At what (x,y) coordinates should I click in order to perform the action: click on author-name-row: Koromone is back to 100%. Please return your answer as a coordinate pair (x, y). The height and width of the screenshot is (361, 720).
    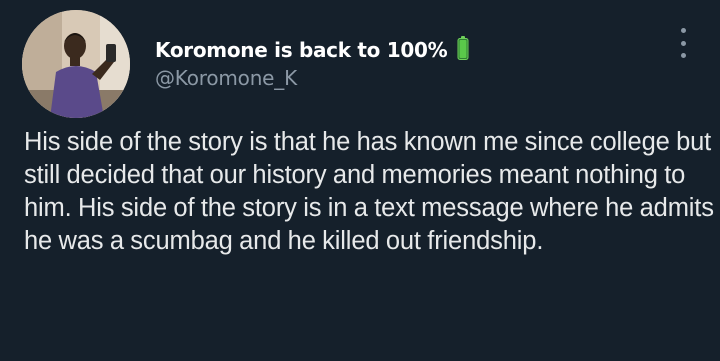
    Looking at the image, I should click on (312, 50).